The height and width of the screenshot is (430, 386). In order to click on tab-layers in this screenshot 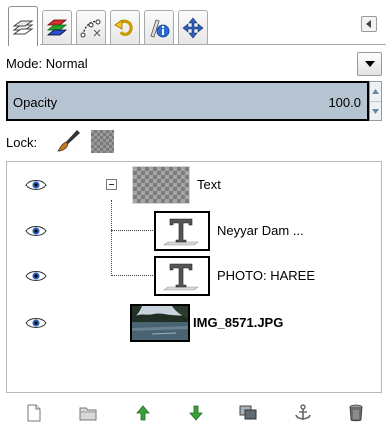, I will do `click(23, 26)`.